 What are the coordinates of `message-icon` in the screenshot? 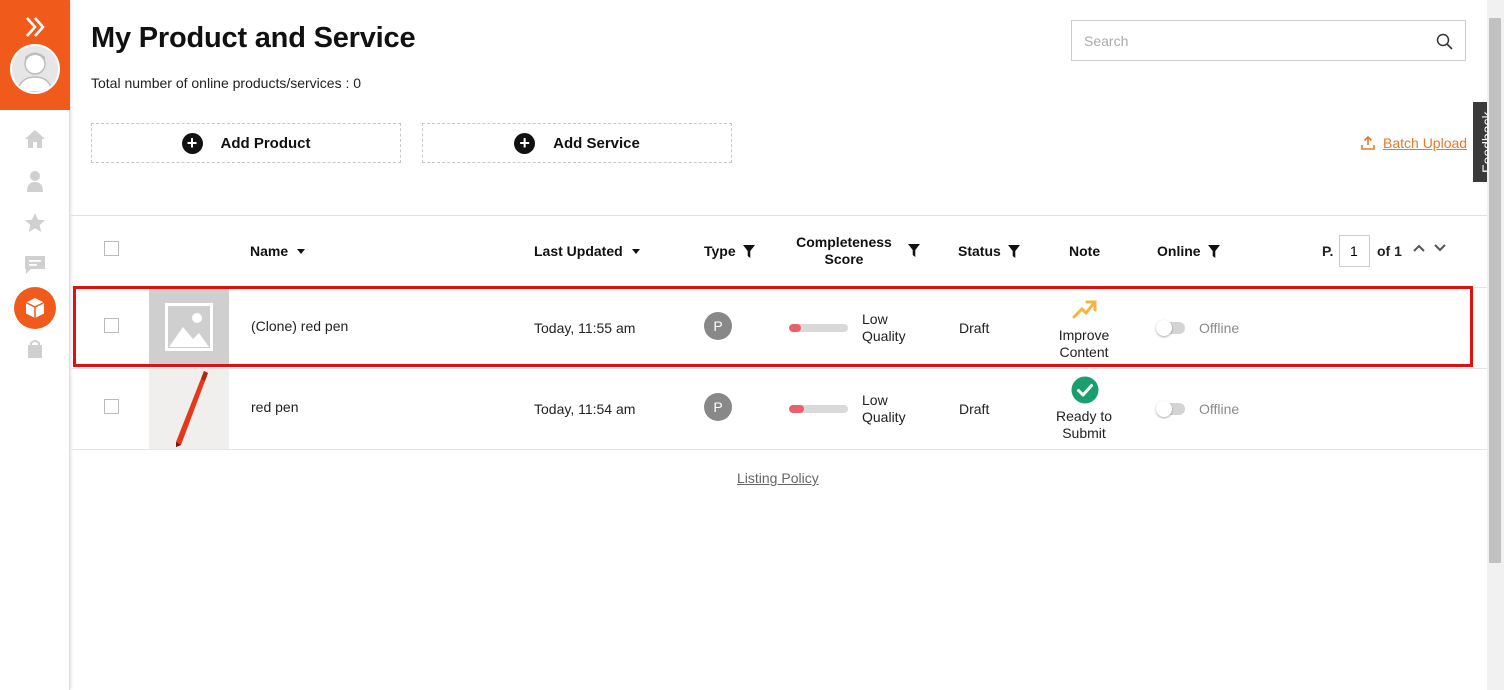 It's located at (35, 265).